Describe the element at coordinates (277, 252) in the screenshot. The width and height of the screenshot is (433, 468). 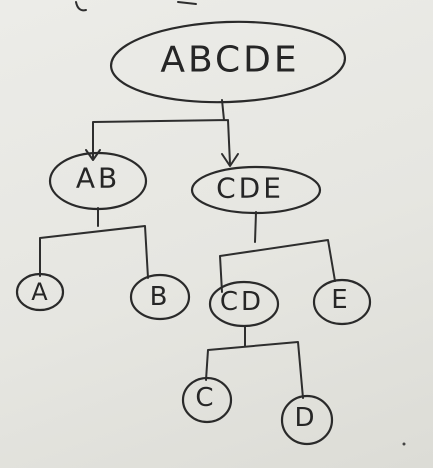
I see `edge-cde-to-cd-e` at that location.